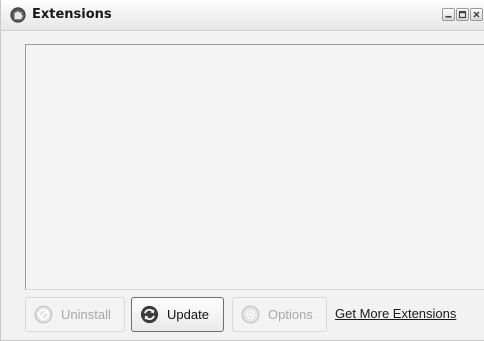 This screenshot has width=484, height=341. I want to click on update-label: Update, so click(188, 314).